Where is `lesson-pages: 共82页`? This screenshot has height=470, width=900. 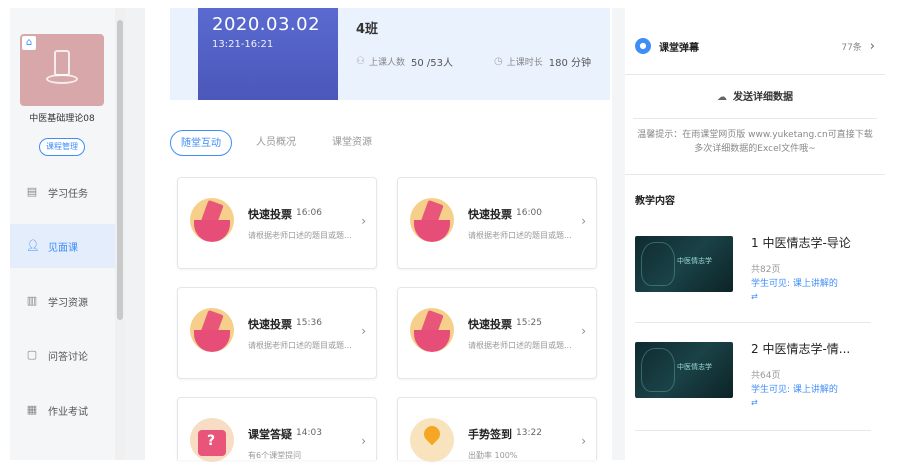 lesson-pages: 共82页 is located at coordinates (766, 270).